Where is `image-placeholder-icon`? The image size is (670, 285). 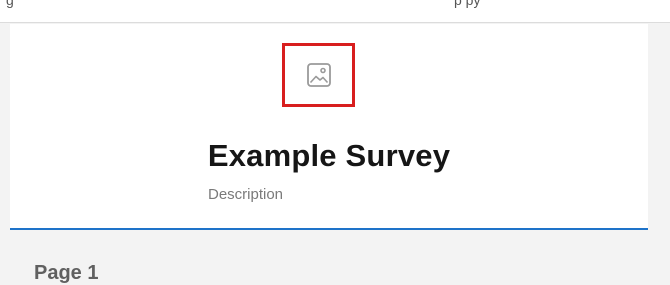
image-placeholder-icon is located at coordinates (319, 75).